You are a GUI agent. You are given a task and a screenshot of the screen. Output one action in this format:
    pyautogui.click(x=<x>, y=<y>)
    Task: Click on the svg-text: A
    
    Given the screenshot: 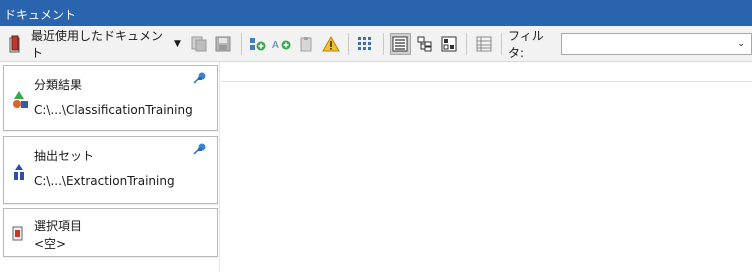 What is the action you would take?
    pyautogui.click(x=275, y=45)
    